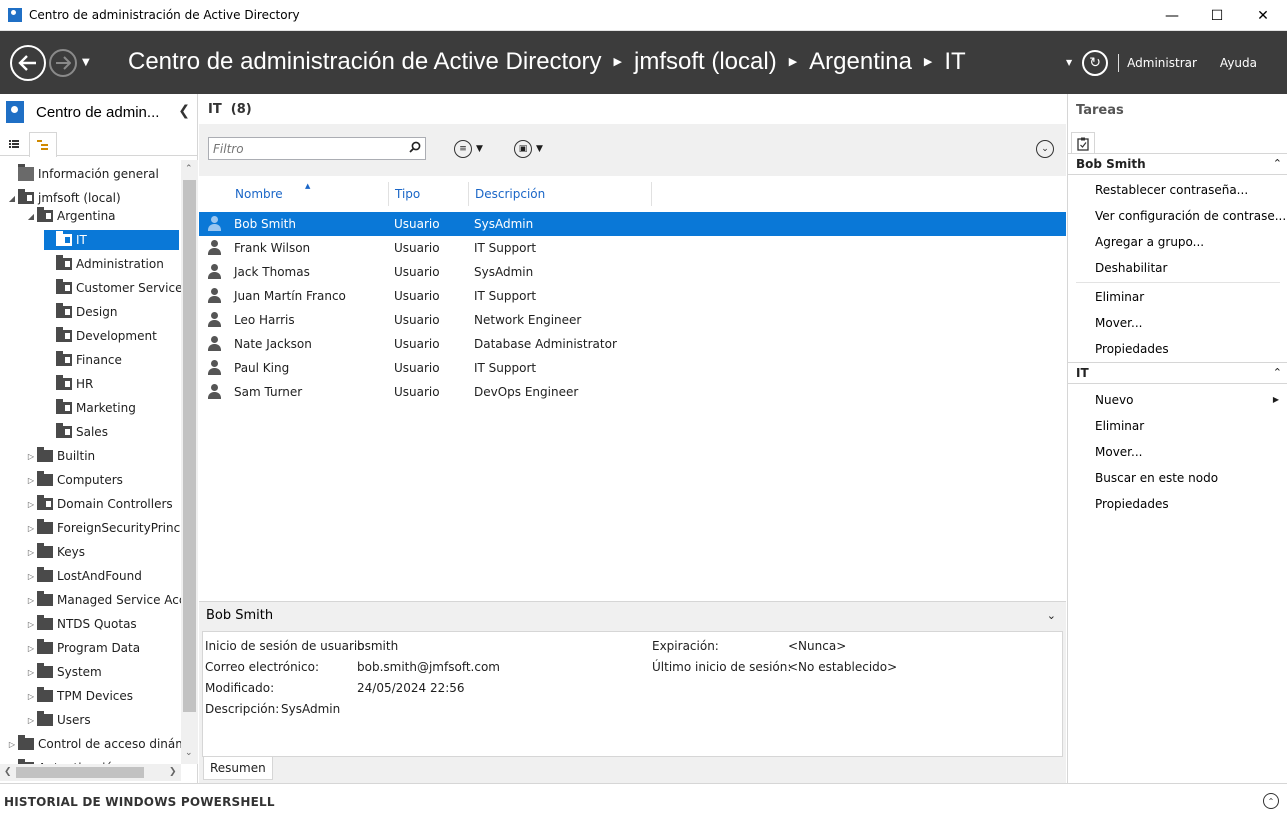 This screenshot has width=1287, height=818. I want to click on help-menu: Ayuda, so click(1238, 63).